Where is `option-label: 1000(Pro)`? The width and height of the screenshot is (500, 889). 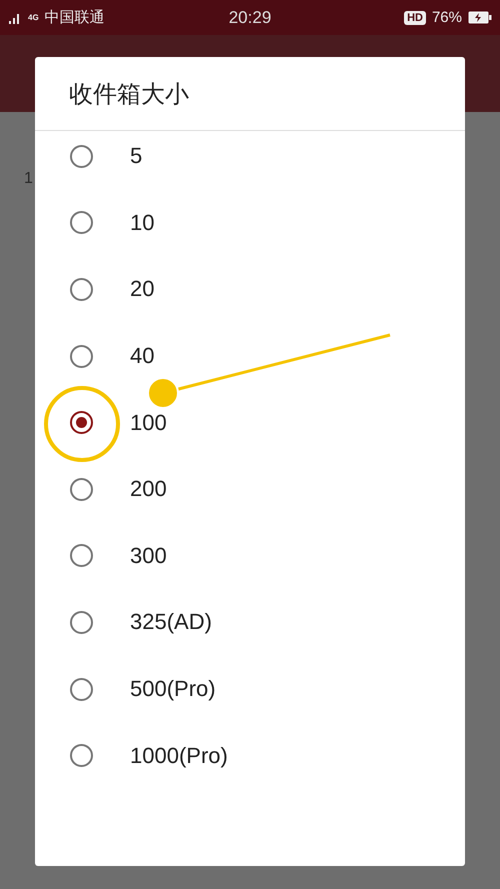
option-label: 1000(Pro) is located at coordinates (179, 755).